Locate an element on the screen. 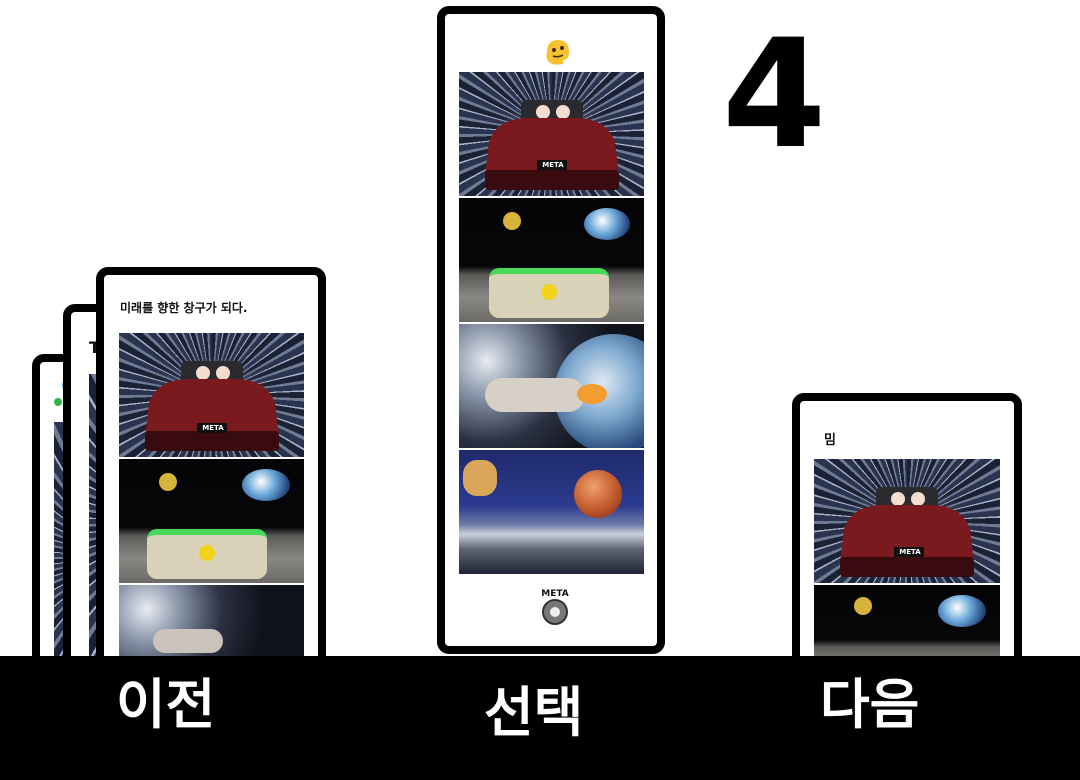 The width and height of the screenshot is (1080, 780). tesla-car-photo: META is located at coordinates (211, 395).